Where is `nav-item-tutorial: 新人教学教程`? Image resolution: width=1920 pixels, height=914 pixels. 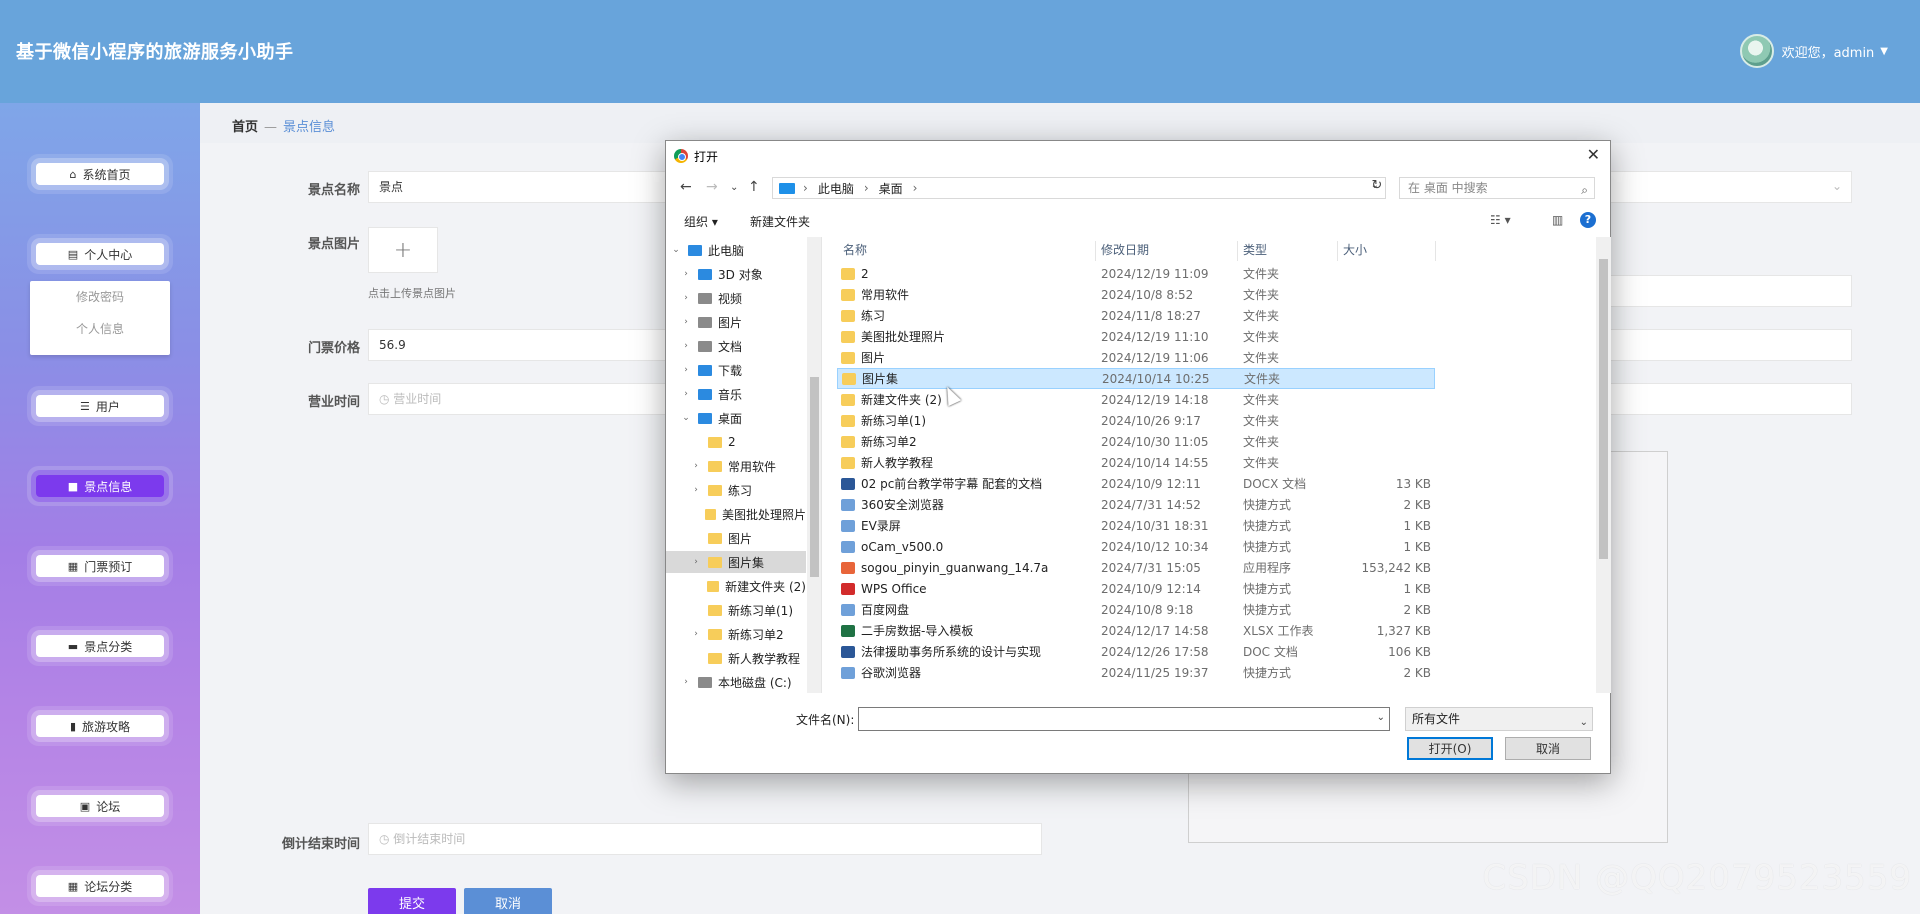 nav-item-tutorial: 新人教学教程 is located at coordinates (748, 658).